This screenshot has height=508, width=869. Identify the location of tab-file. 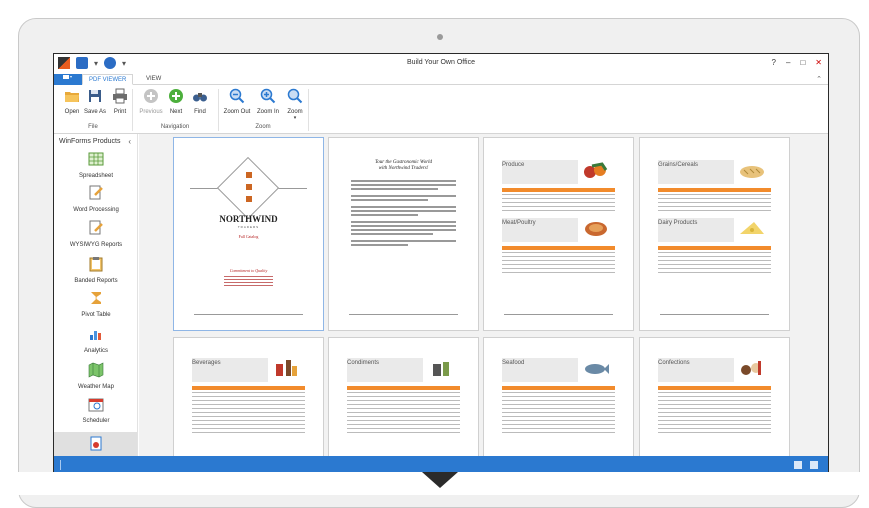
(68, 79).